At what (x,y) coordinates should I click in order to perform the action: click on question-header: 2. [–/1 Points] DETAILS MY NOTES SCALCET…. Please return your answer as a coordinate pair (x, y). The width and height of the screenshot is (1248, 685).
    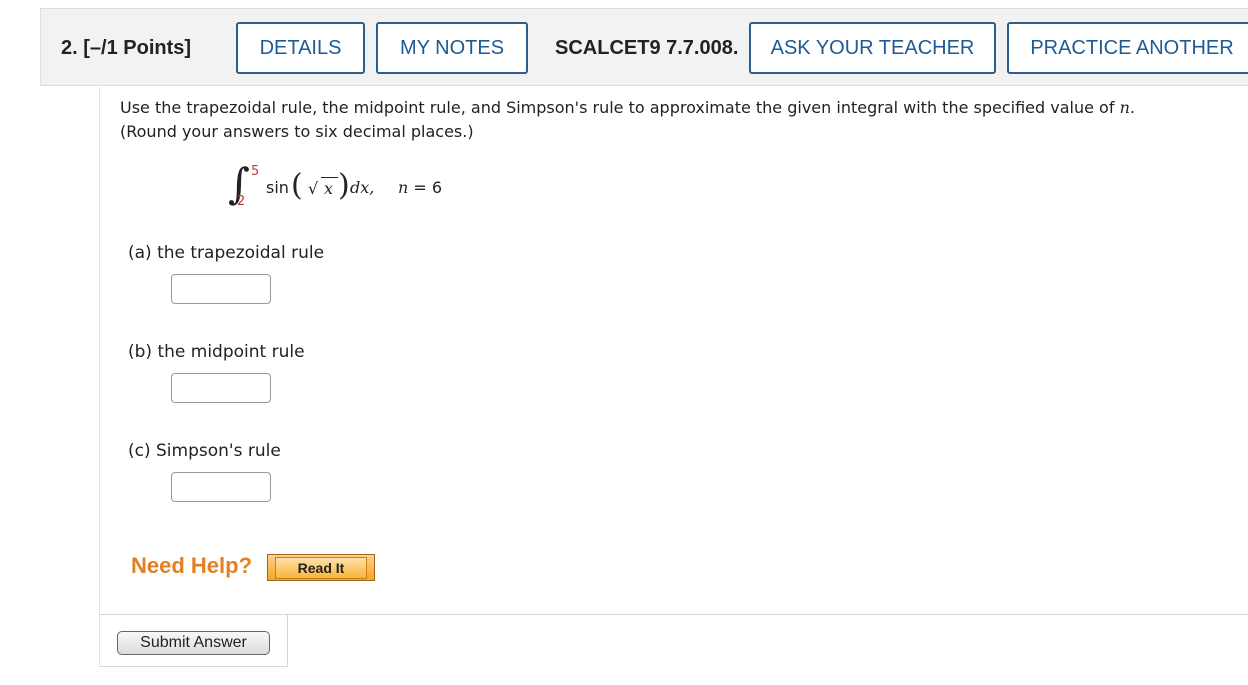
    Looking at the image, I should click on (644, 47).